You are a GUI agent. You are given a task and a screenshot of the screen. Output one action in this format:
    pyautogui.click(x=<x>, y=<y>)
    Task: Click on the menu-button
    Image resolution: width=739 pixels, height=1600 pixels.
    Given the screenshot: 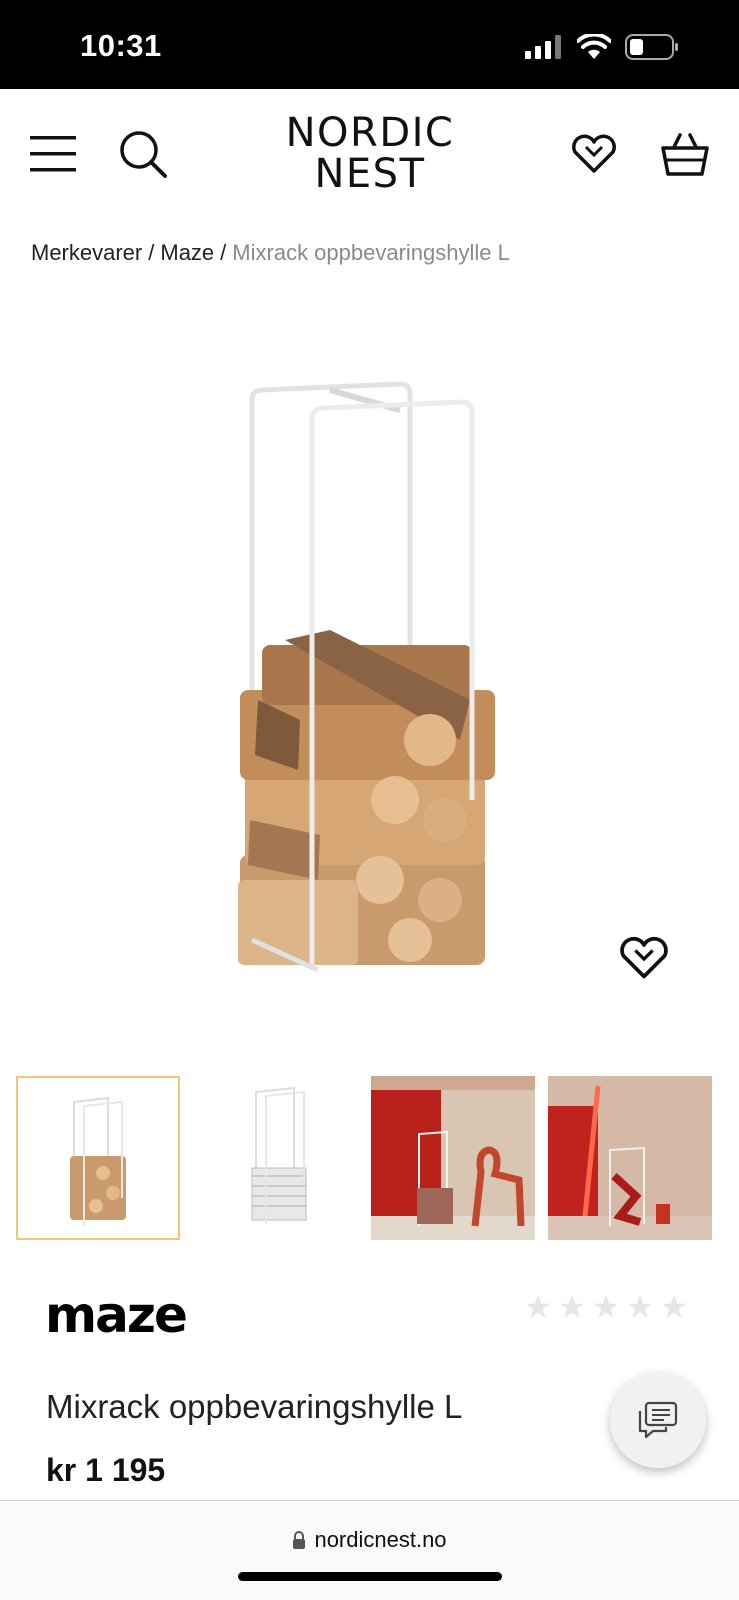 What is the action you would take?
    pyautogui.click(x=53, y=154)
    